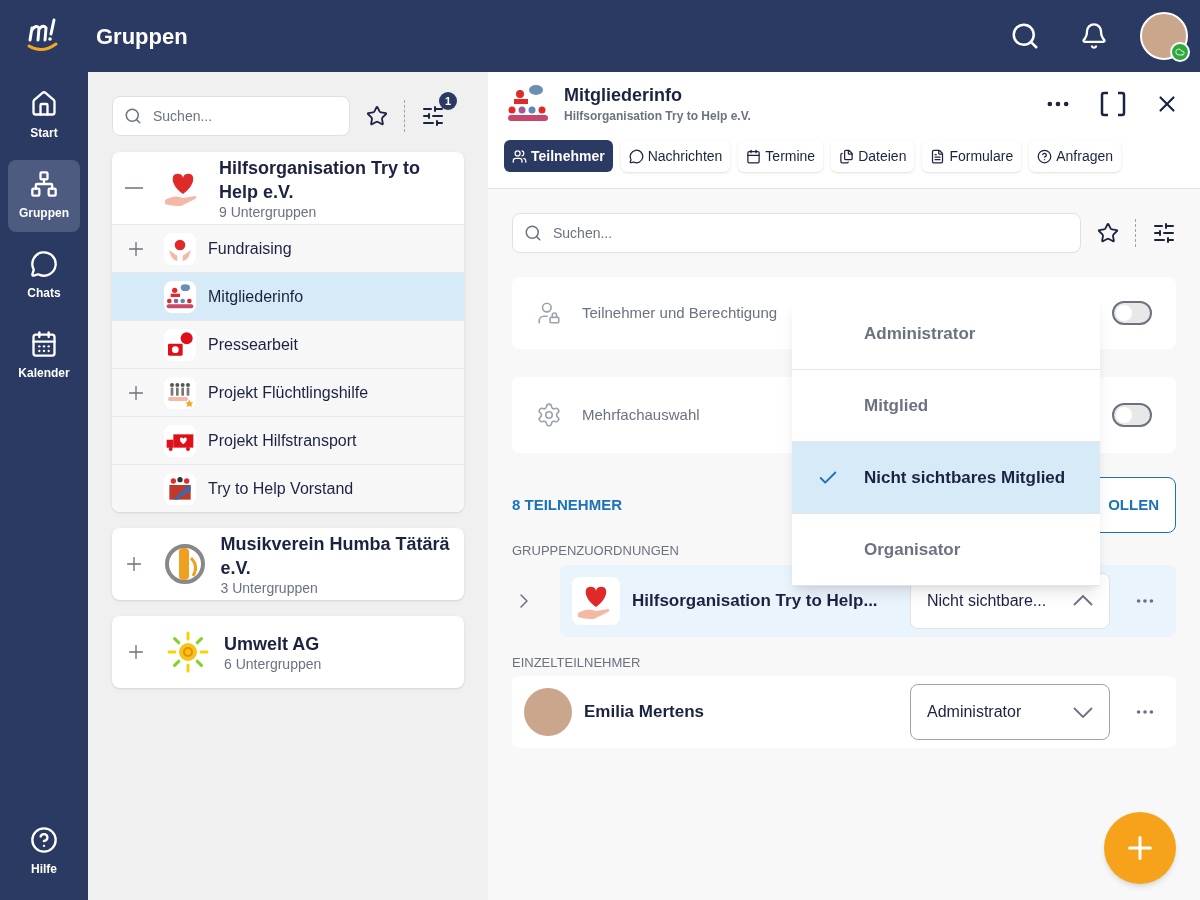 This screenshot has width=1200, height=900. Describe the element at coordinates (549, 415) in the screenshot. I see `gear-icon` at that location.